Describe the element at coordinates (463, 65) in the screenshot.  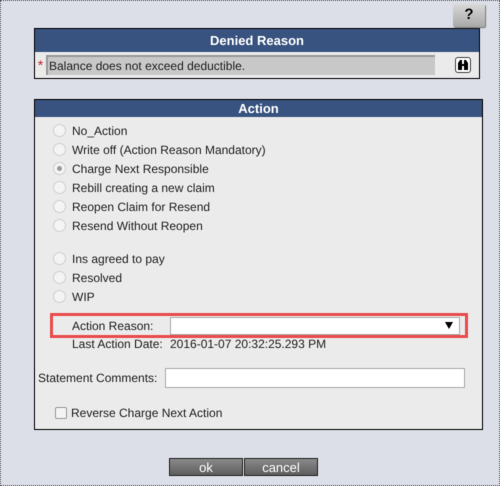
I see `binoculars-icon` at that location.